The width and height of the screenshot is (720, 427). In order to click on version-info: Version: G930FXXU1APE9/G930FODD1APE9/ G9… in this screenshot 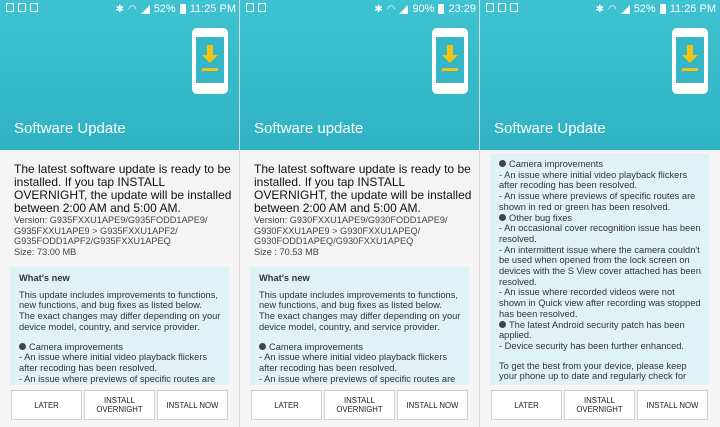, I will do `click(363, 236)`.